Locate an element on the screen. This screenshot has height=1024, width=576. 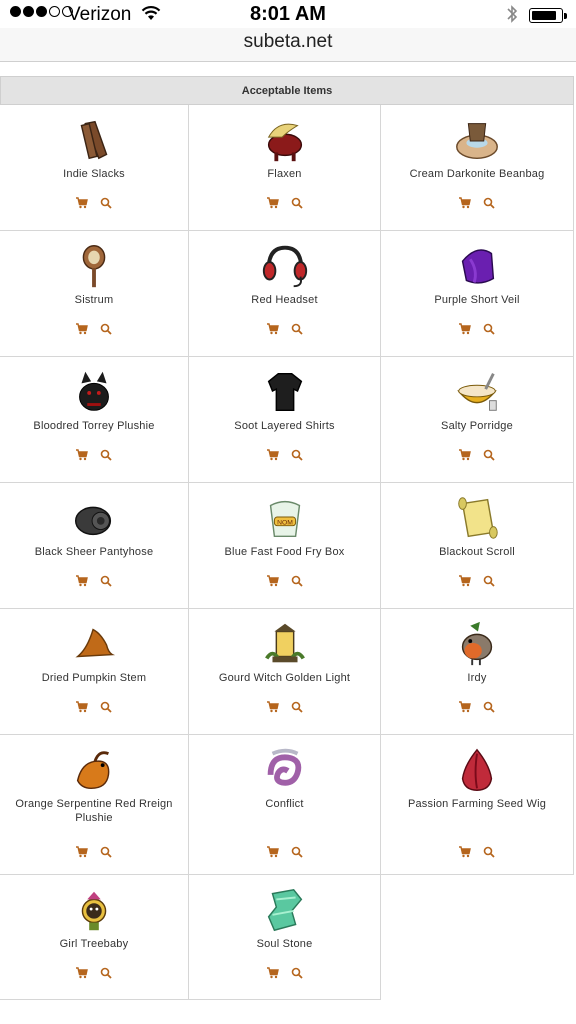
item-name: Blue Fast Food Fry Box is located at coordinates (284, 552).